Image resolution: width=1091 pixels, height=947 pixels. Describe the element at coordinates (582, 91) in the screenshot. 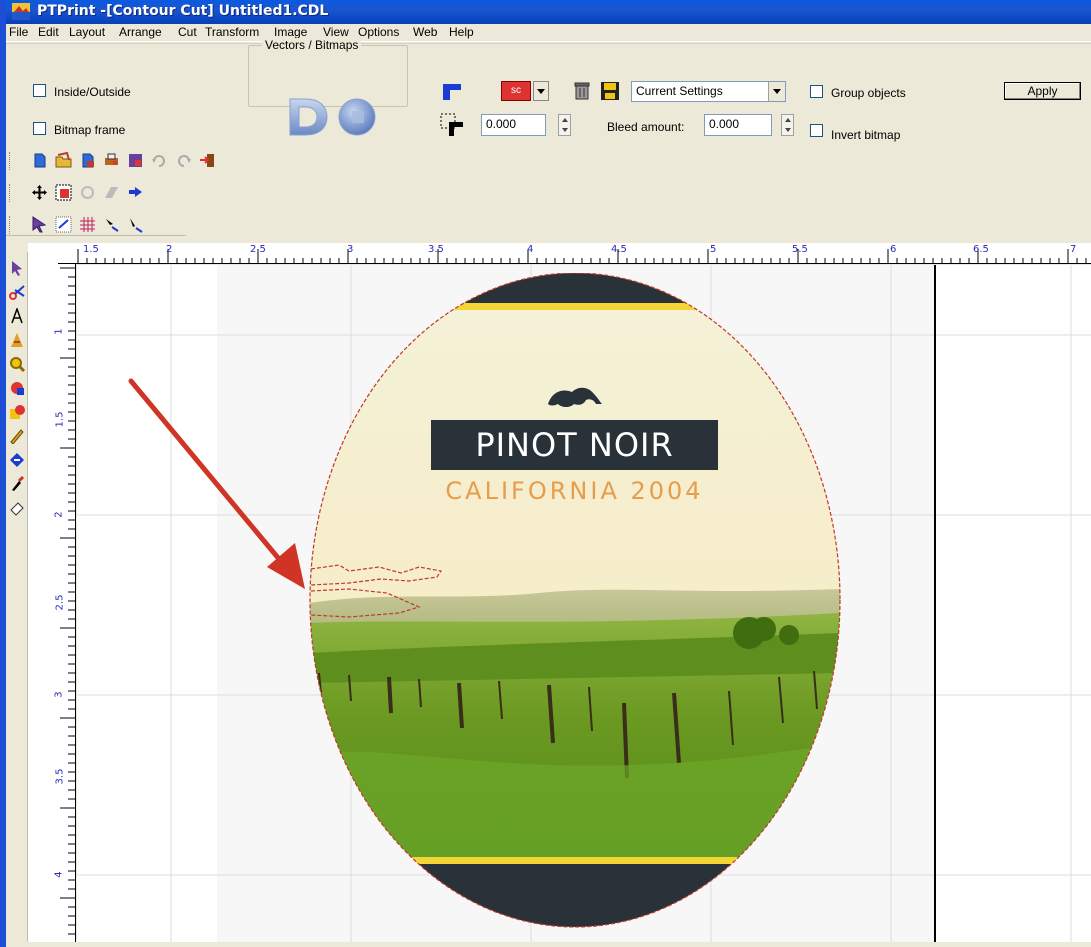

I see `trash-icon` at that location.